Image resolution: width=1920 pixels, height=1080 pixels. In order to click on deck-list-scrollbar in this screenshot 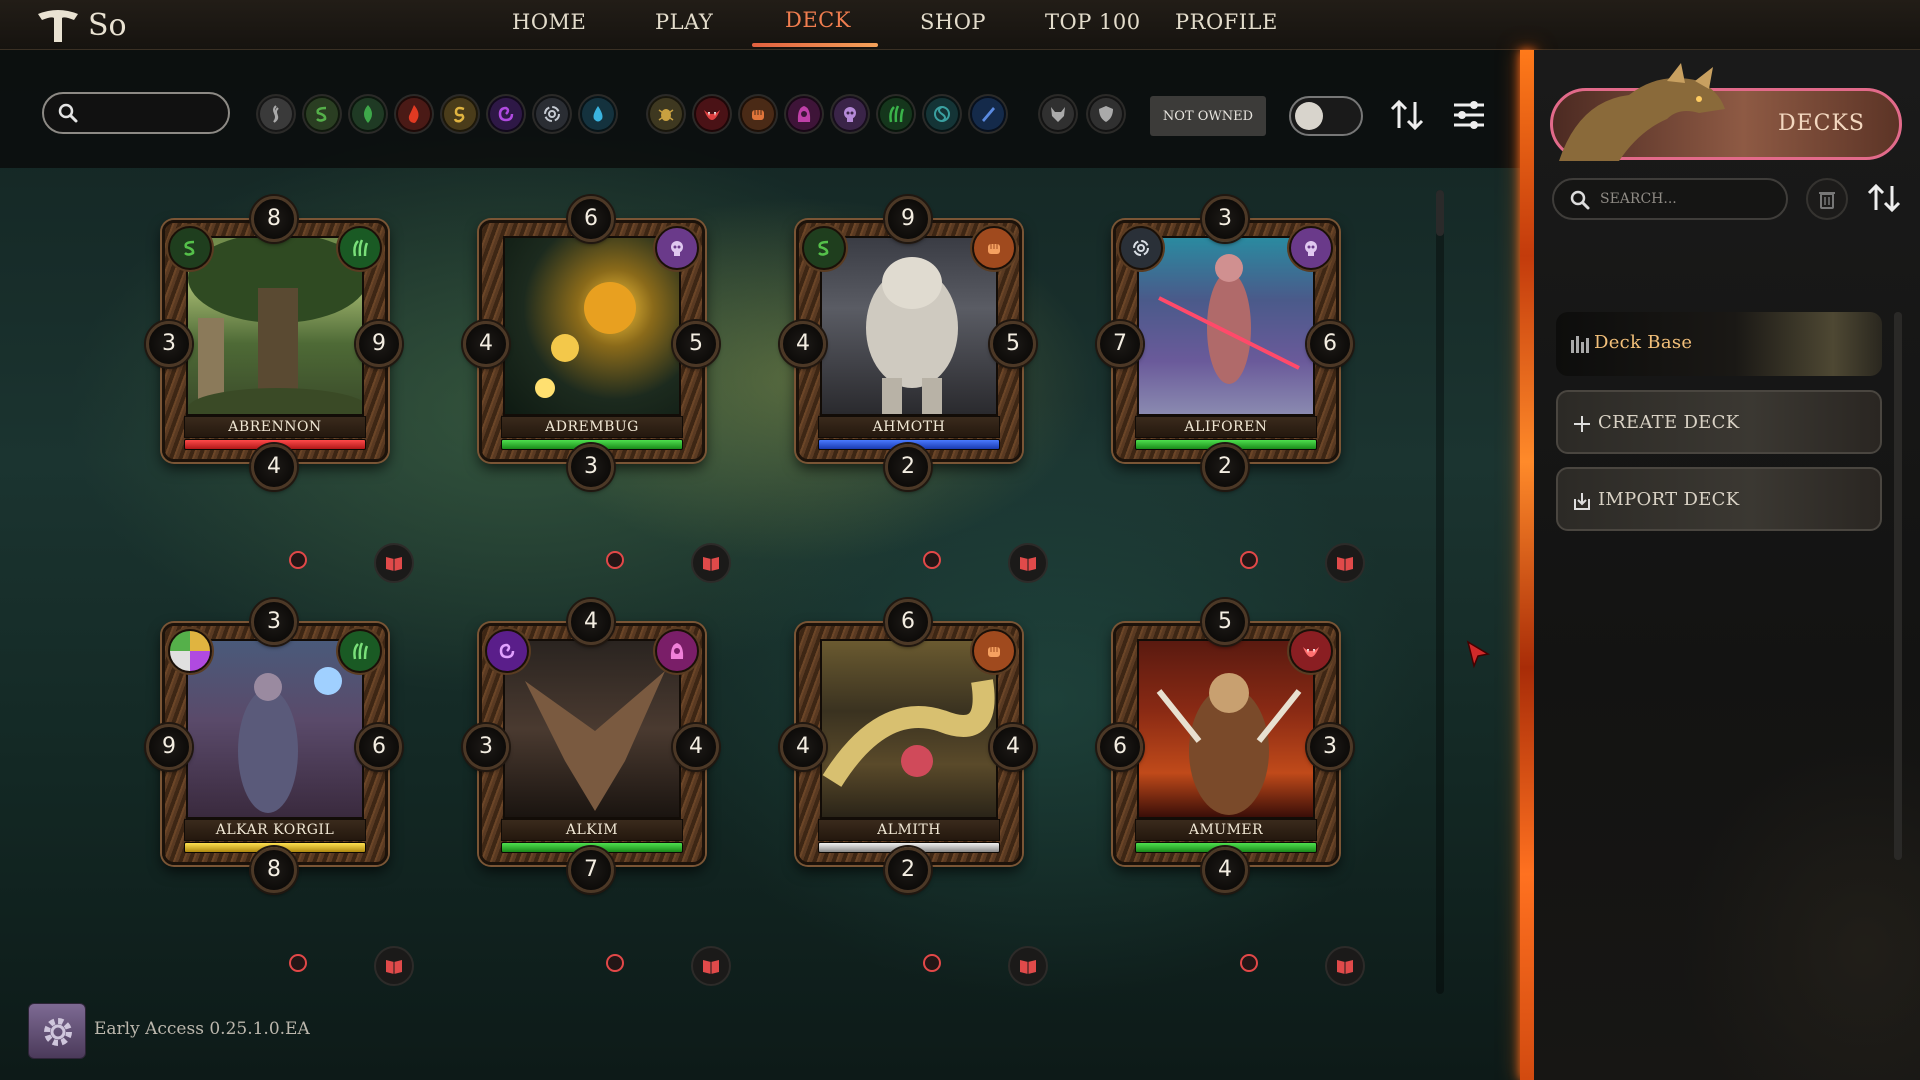, I will do `click(1898, 586)`.